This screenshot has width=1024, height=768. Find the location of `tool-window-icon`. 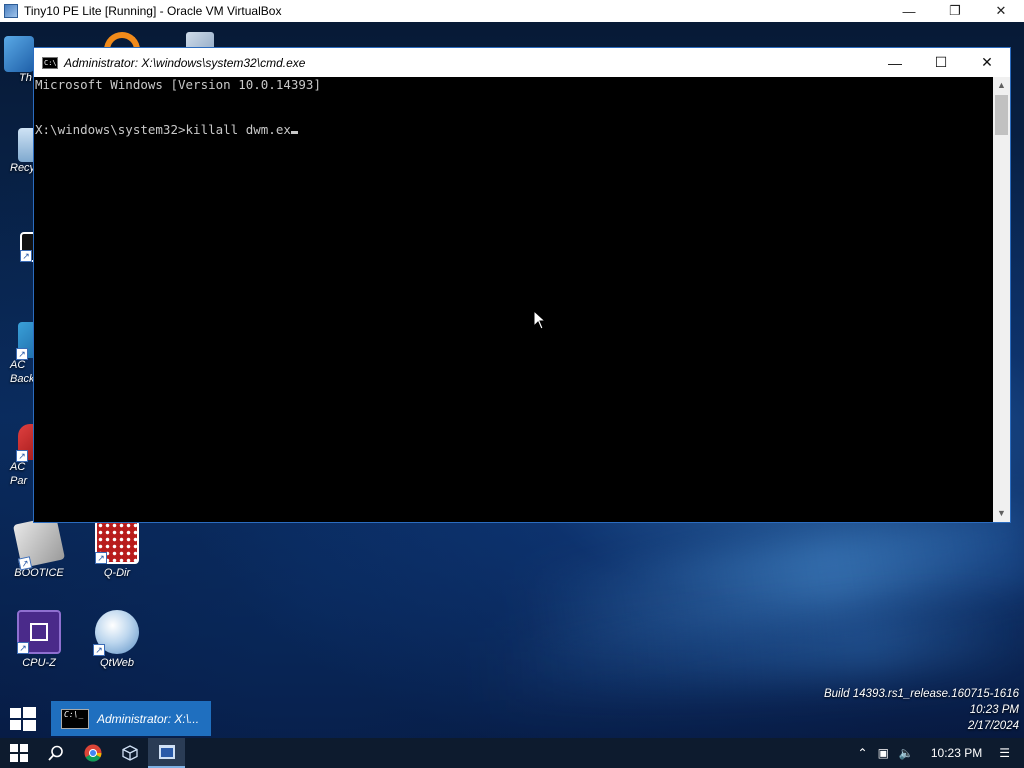

tool-window-icon is located at coordinates (166, 752).